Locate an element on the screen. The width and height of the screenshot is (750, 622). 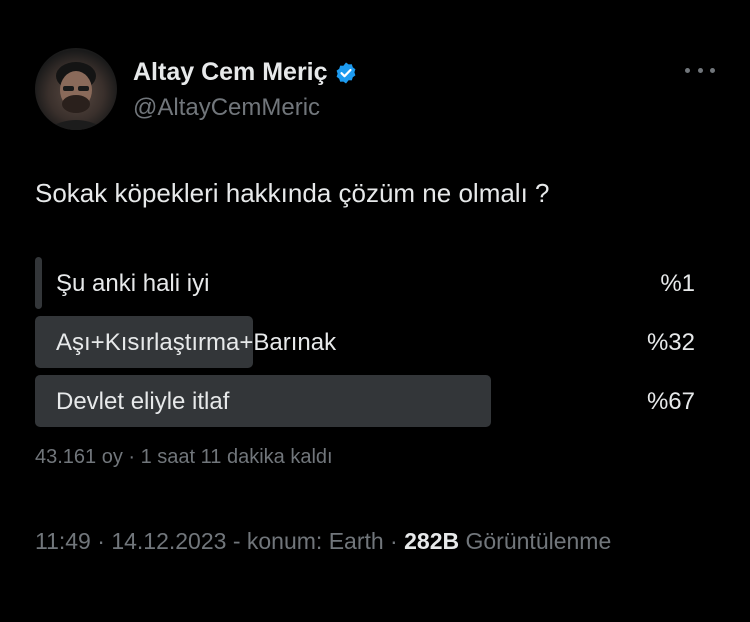
avatar is located at coordinates (76, 89).